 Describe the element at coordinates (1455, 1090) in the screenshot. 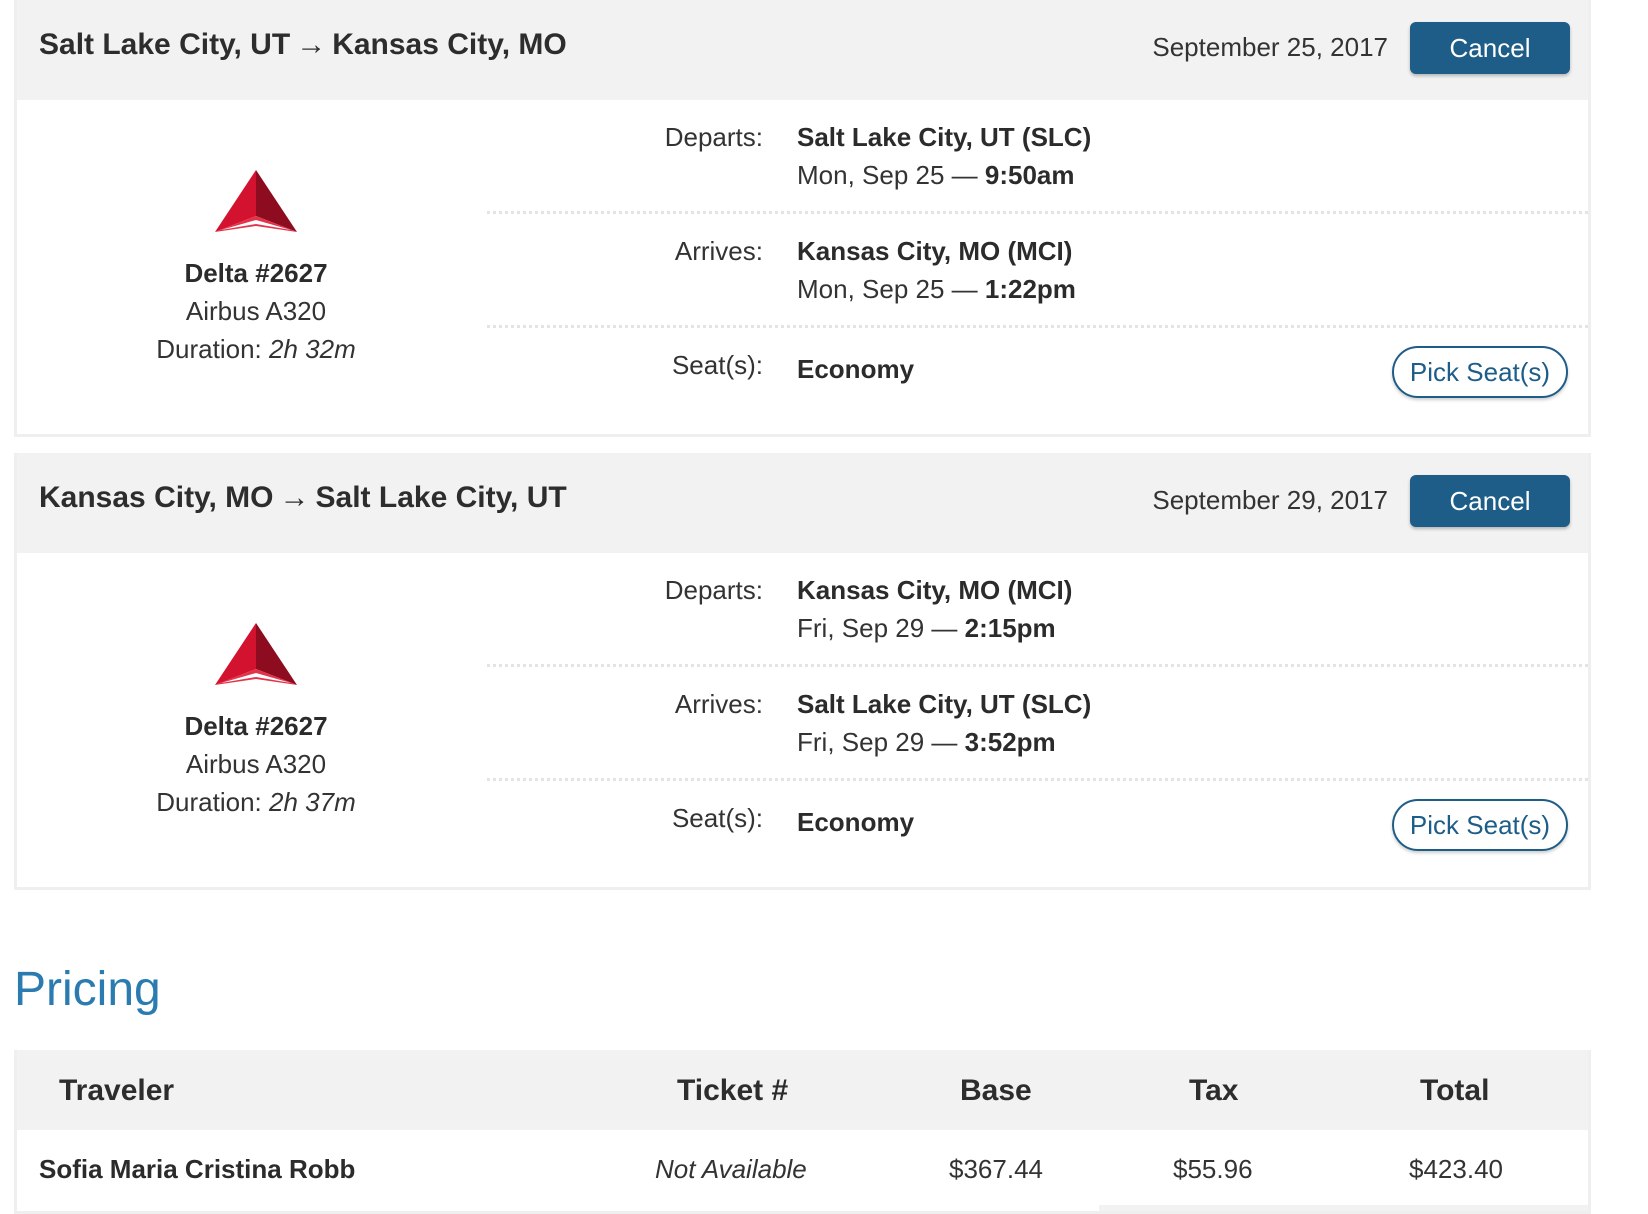

I see `column-header-total: Total` at that location.